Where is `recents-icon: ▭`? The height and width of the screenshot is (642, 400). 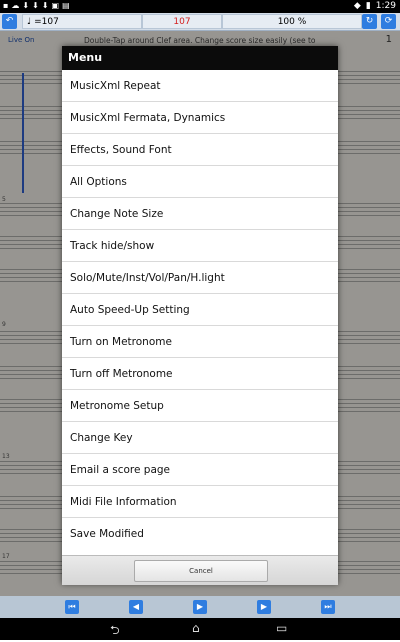
recents-icon: ▭ is located at coordinates (281, 628).